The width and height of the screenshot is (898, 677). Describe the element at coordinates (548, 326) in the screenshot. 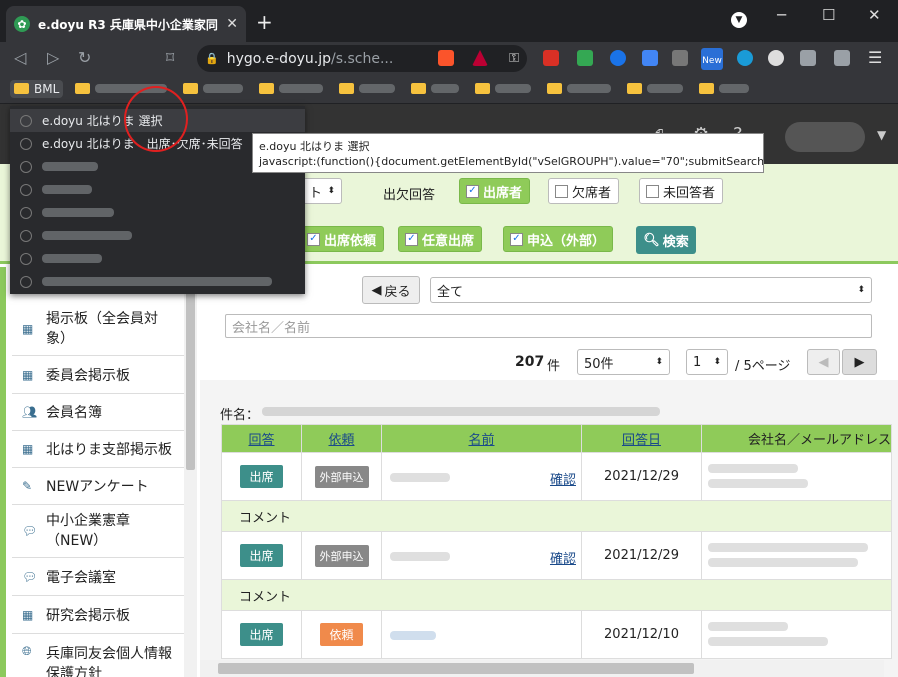

I see `name-search-input: 会社名／名前` at that location.